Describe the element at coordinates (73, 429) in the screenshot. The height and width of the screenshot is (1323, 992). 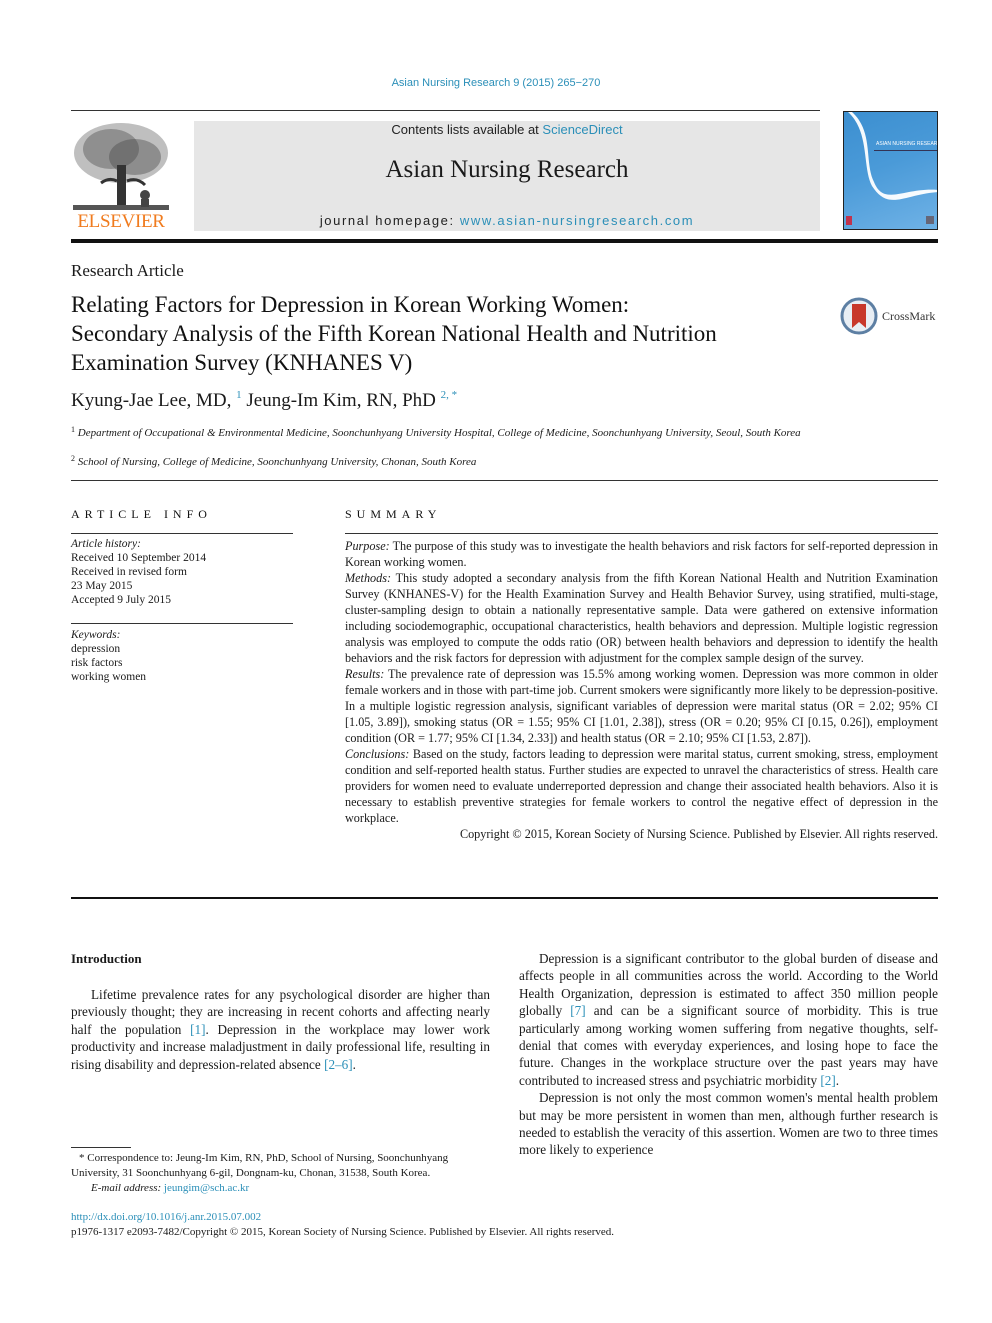
I see `affiliation-number: 1` at that location.